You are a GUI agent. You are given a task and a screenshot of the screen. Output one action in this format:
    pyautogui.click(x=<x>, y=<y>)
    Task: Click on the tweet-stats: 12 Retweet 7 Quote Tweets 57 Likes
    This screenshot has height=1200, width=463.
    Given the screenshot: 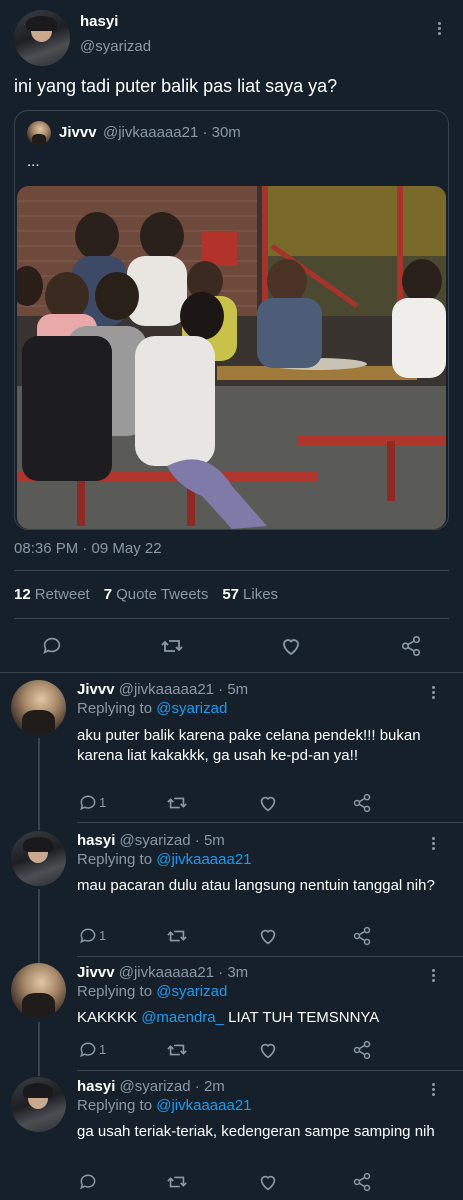 What is the action you would take?
    pyautogui.click(x=146, y=594)
    